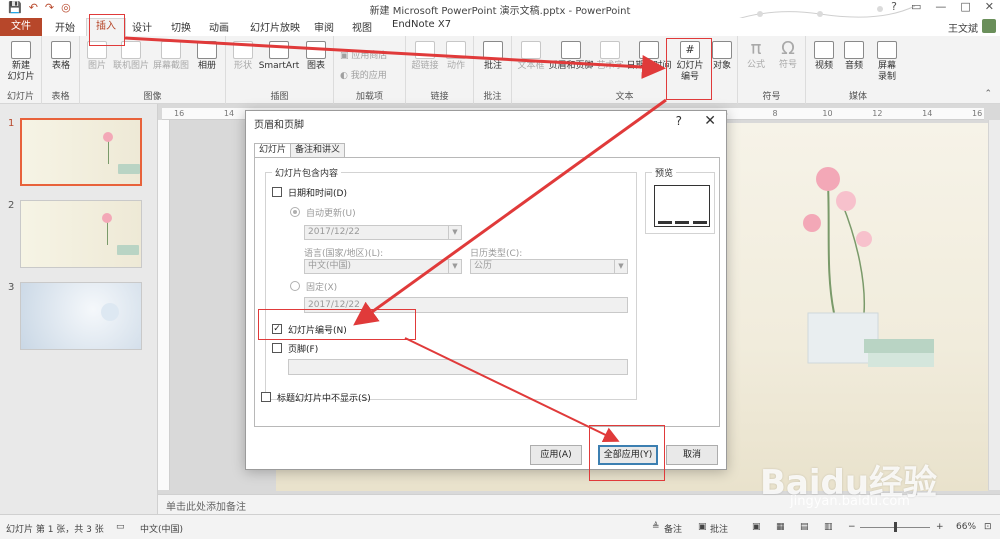  Describe the element at coordinates (887, 62) in the screenshot. I see `screen-recording-button: 屏幕 录制` at that location.